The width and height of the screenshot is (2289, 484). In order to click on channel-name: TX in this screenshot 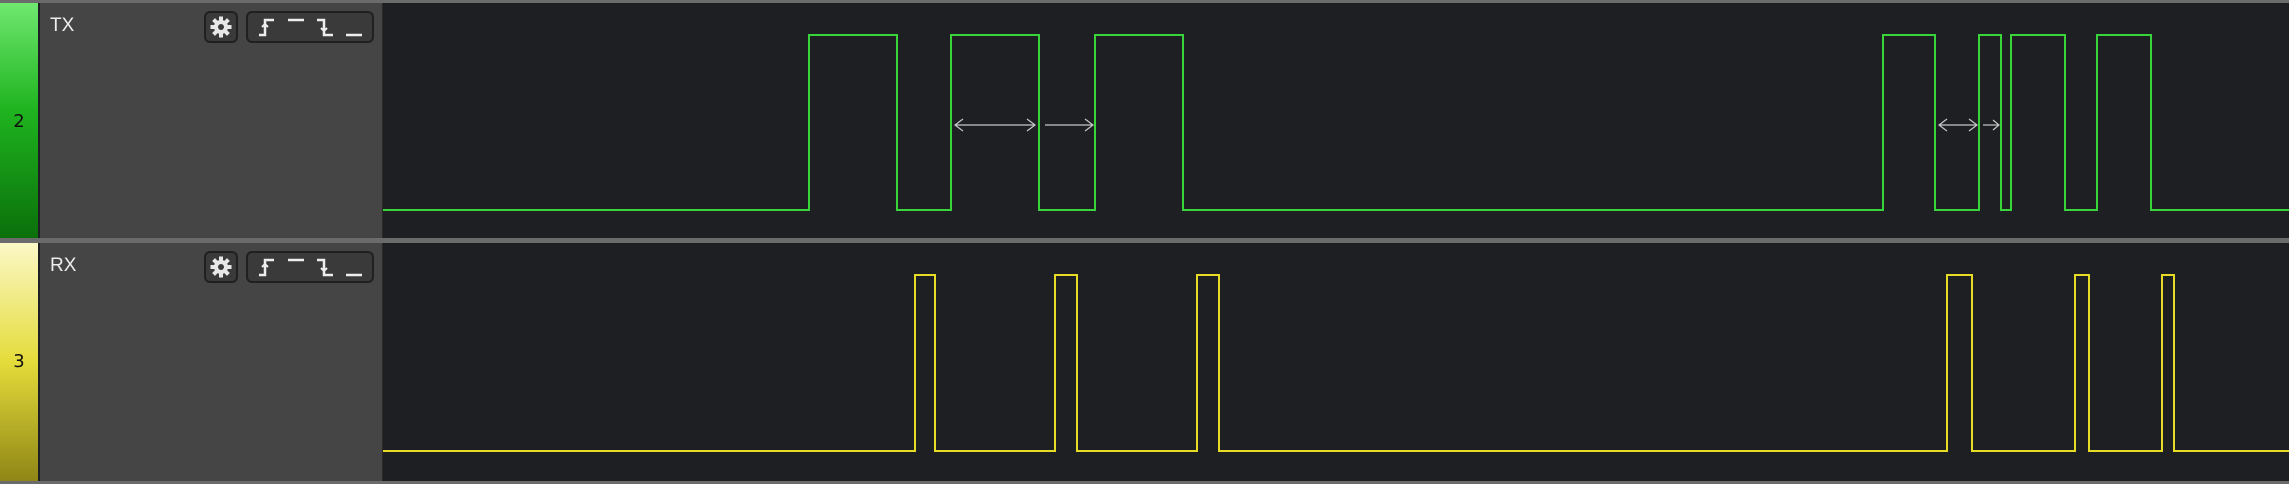, I will do `click(62, 26)`.